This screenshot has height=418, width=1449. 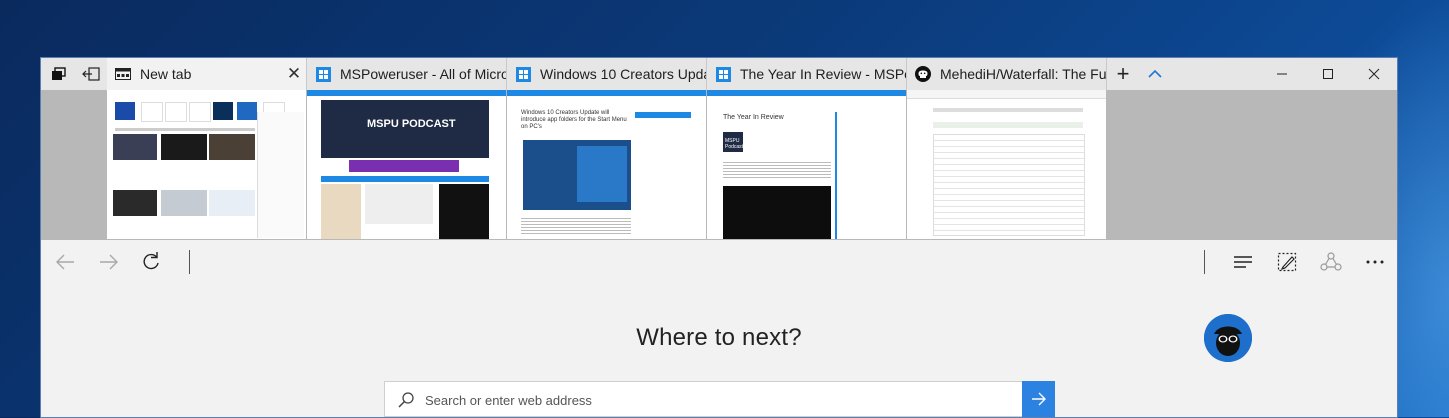 I want to click on more-icon, so click(x=1375, y=262).